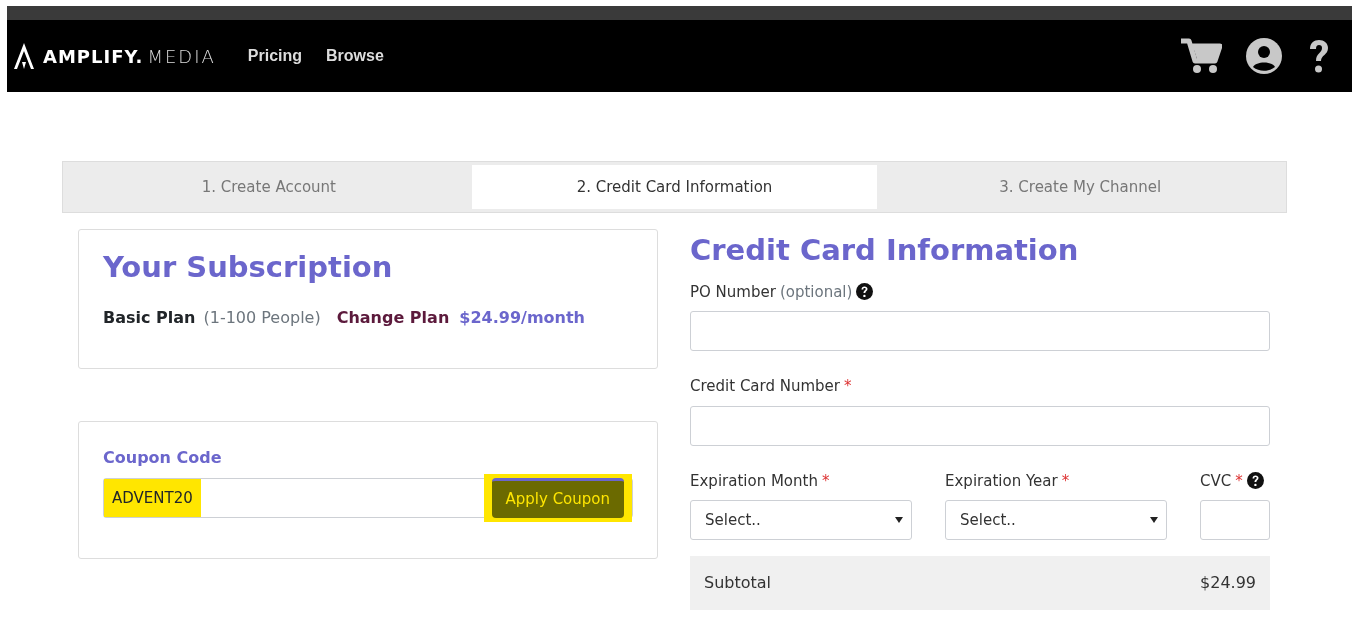  Describe the element at coordinates (980, 425) in the screenshot. I see `card-number-field` at that location.